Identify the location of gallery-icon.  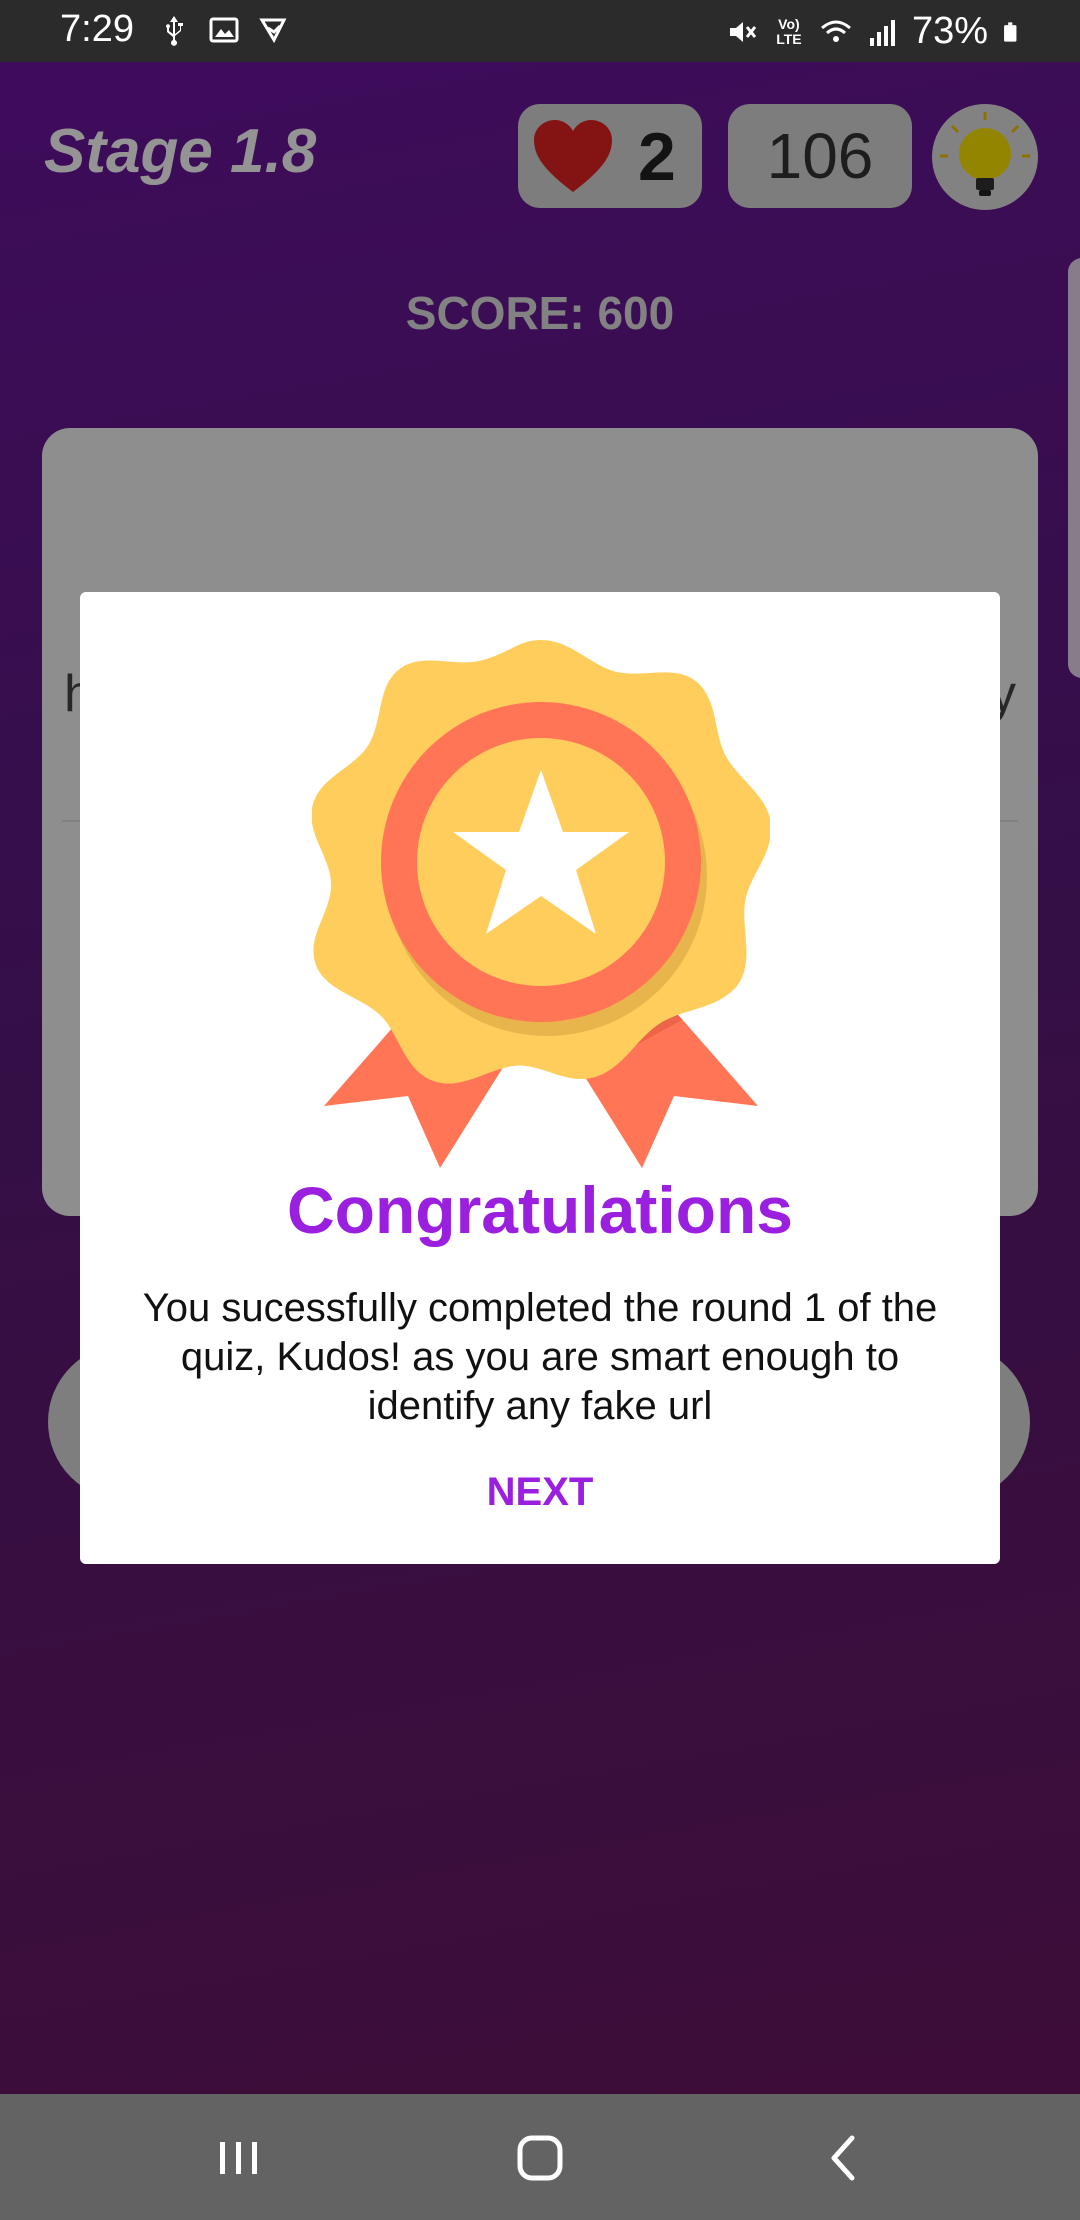
(224, 30).